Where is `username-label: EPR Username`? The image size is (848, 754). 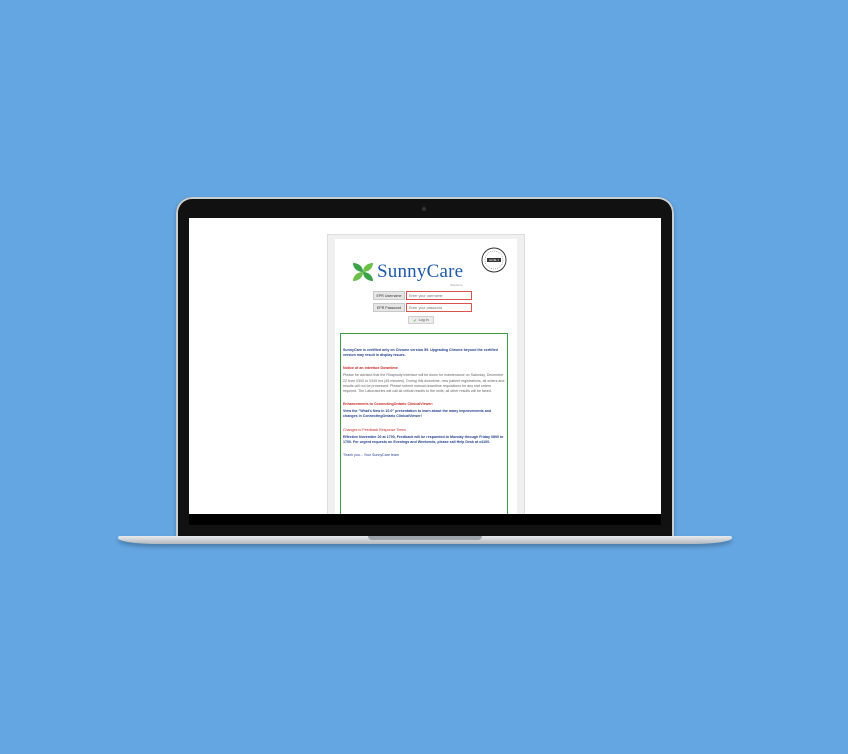 username-label: EPR Username is located at coordinates (389, 295).